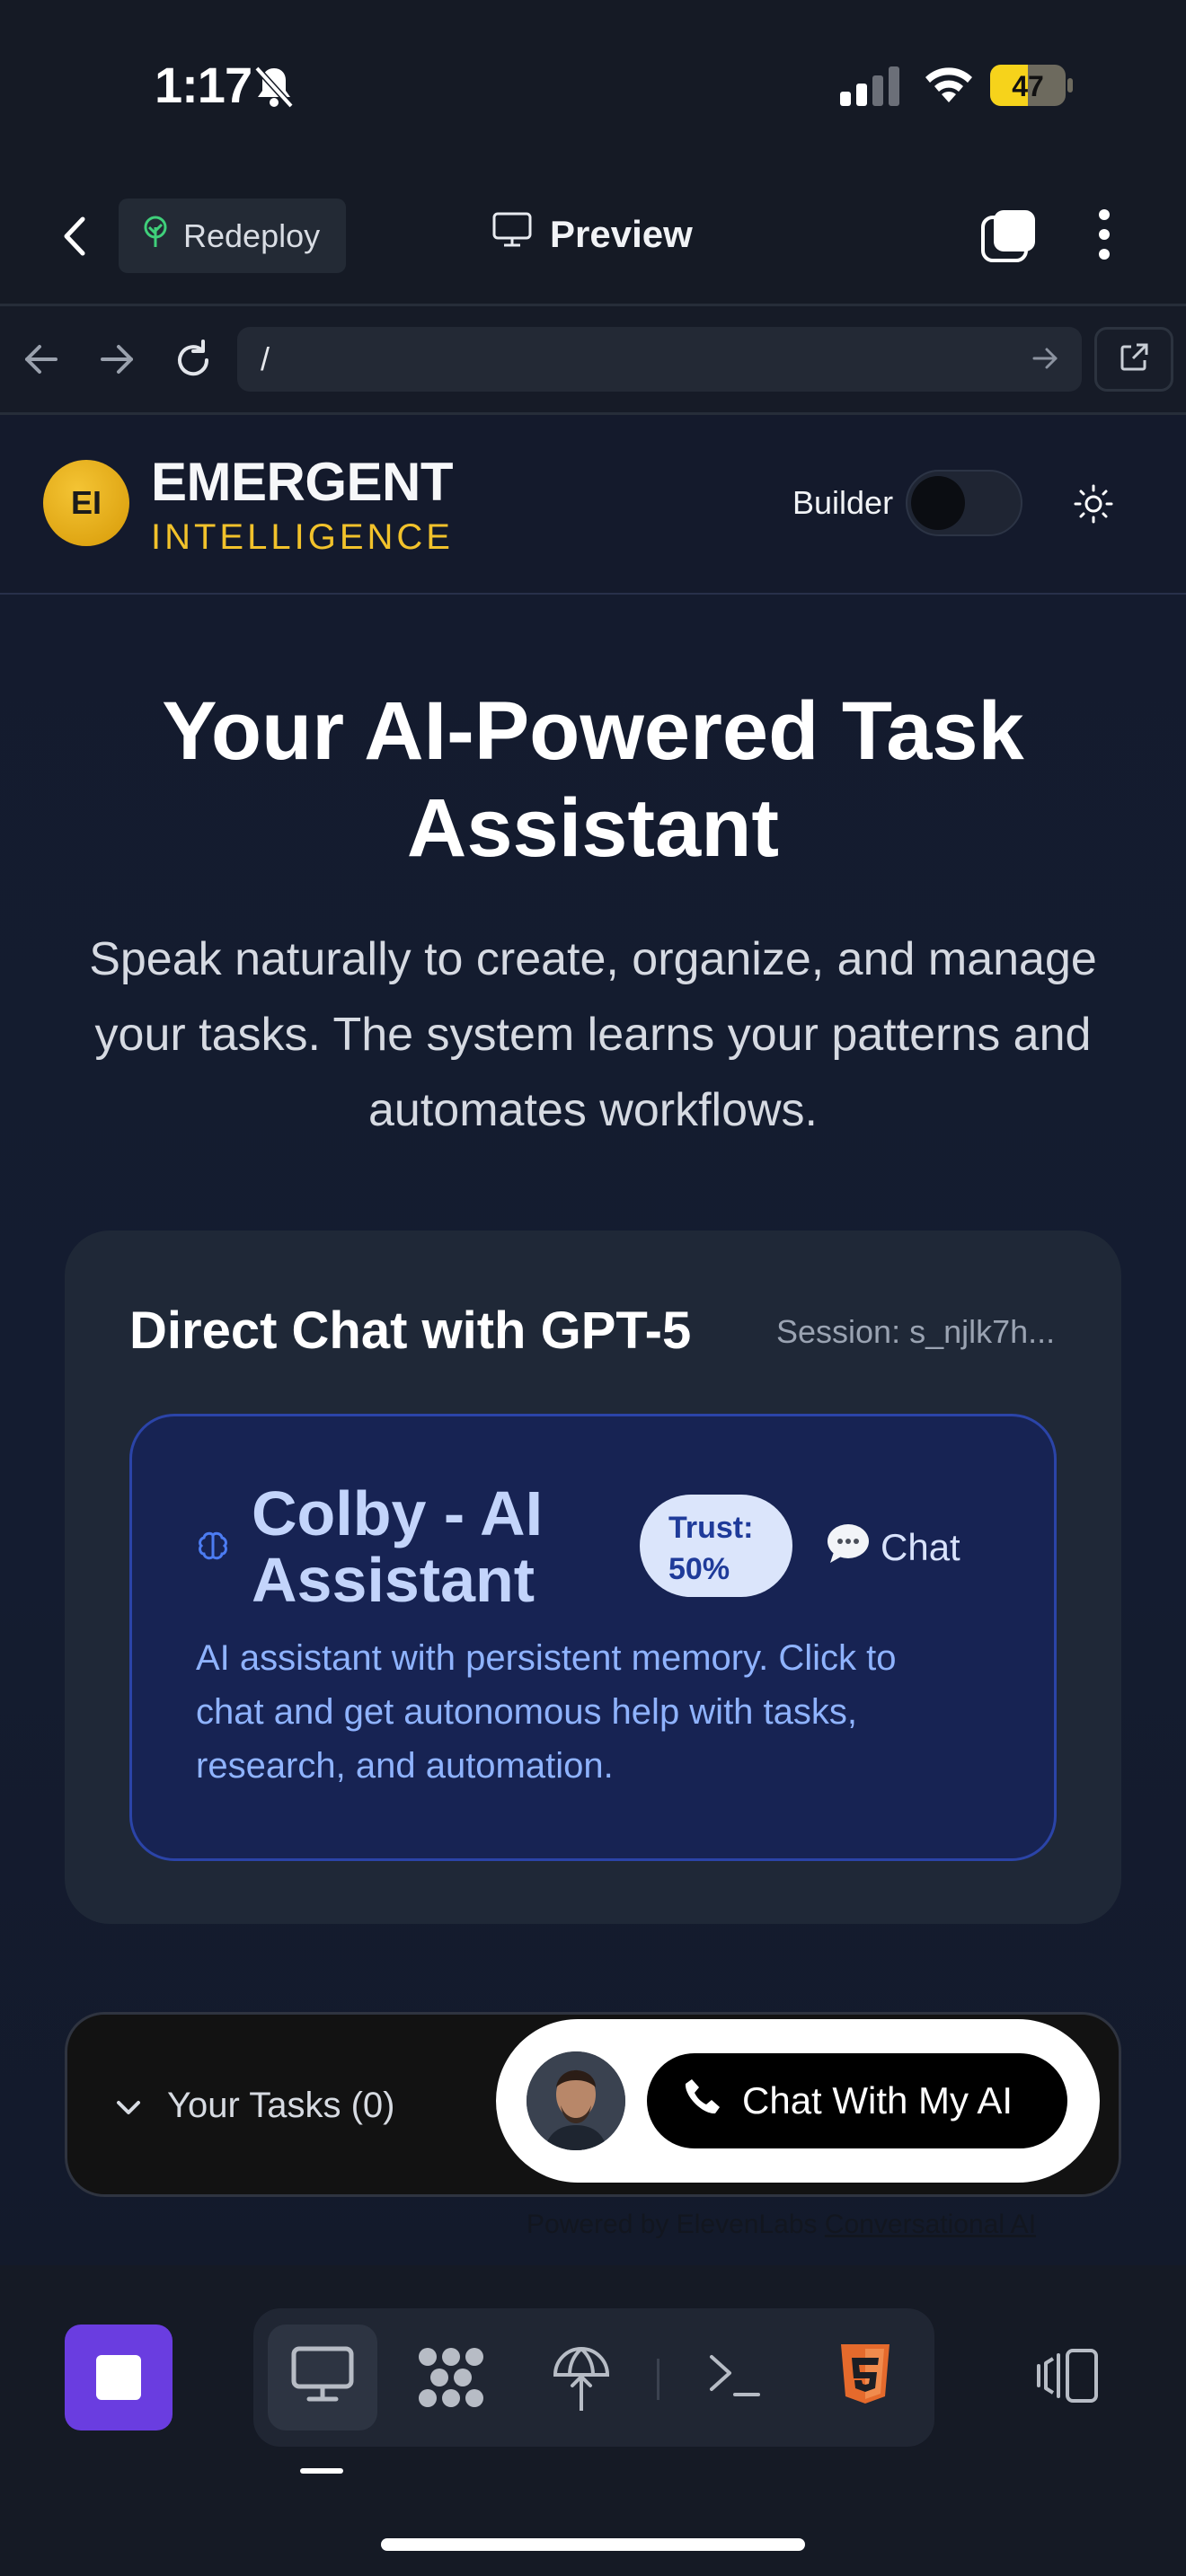 Image resolution: width=1186 pixels, height=2576 pixels. I want to click on external-link-icon, so click(1134, 359).